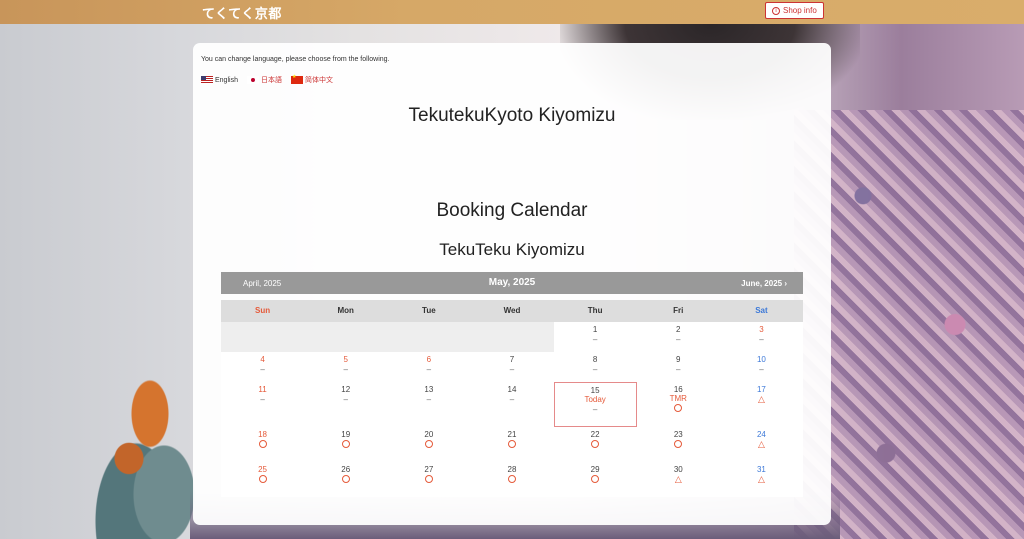  What do you see at coordinates (429, 469) in the screenshot?
I see `day-number: 27` at bounding box center [429, 469].